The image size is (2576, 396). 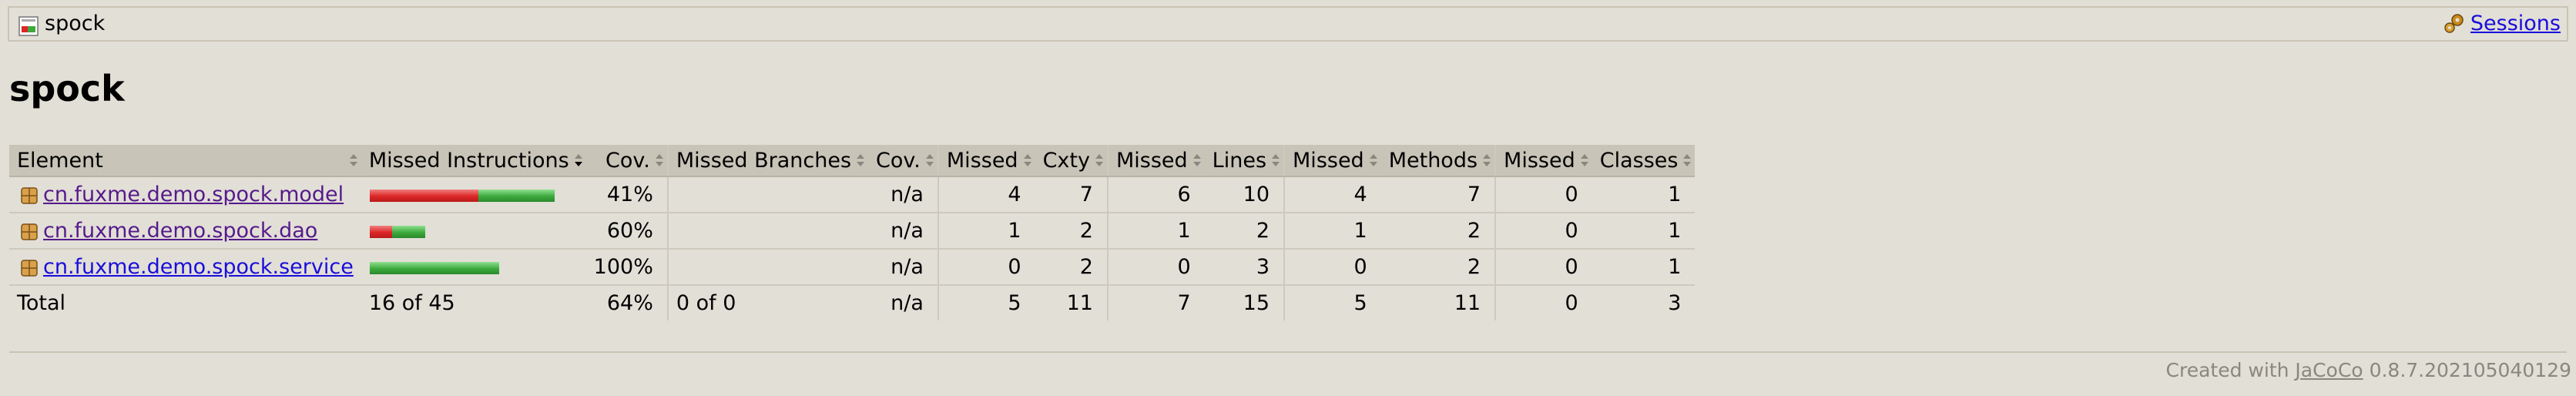 I want to click on header-methods: Methods, so click(x=1438, y=161).